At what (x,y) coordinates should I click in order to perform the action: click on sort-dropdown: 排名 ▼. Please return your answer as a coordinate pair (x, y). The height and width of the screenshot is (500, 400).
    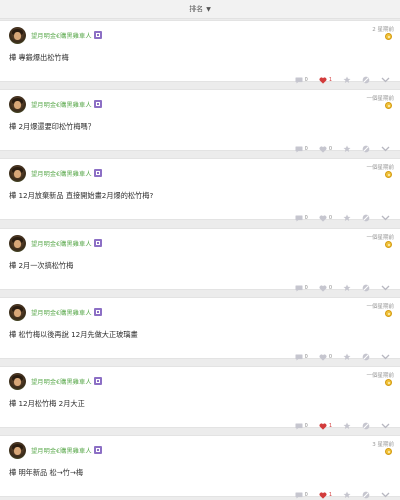
    Looking at the image, I should click on (200, 9).